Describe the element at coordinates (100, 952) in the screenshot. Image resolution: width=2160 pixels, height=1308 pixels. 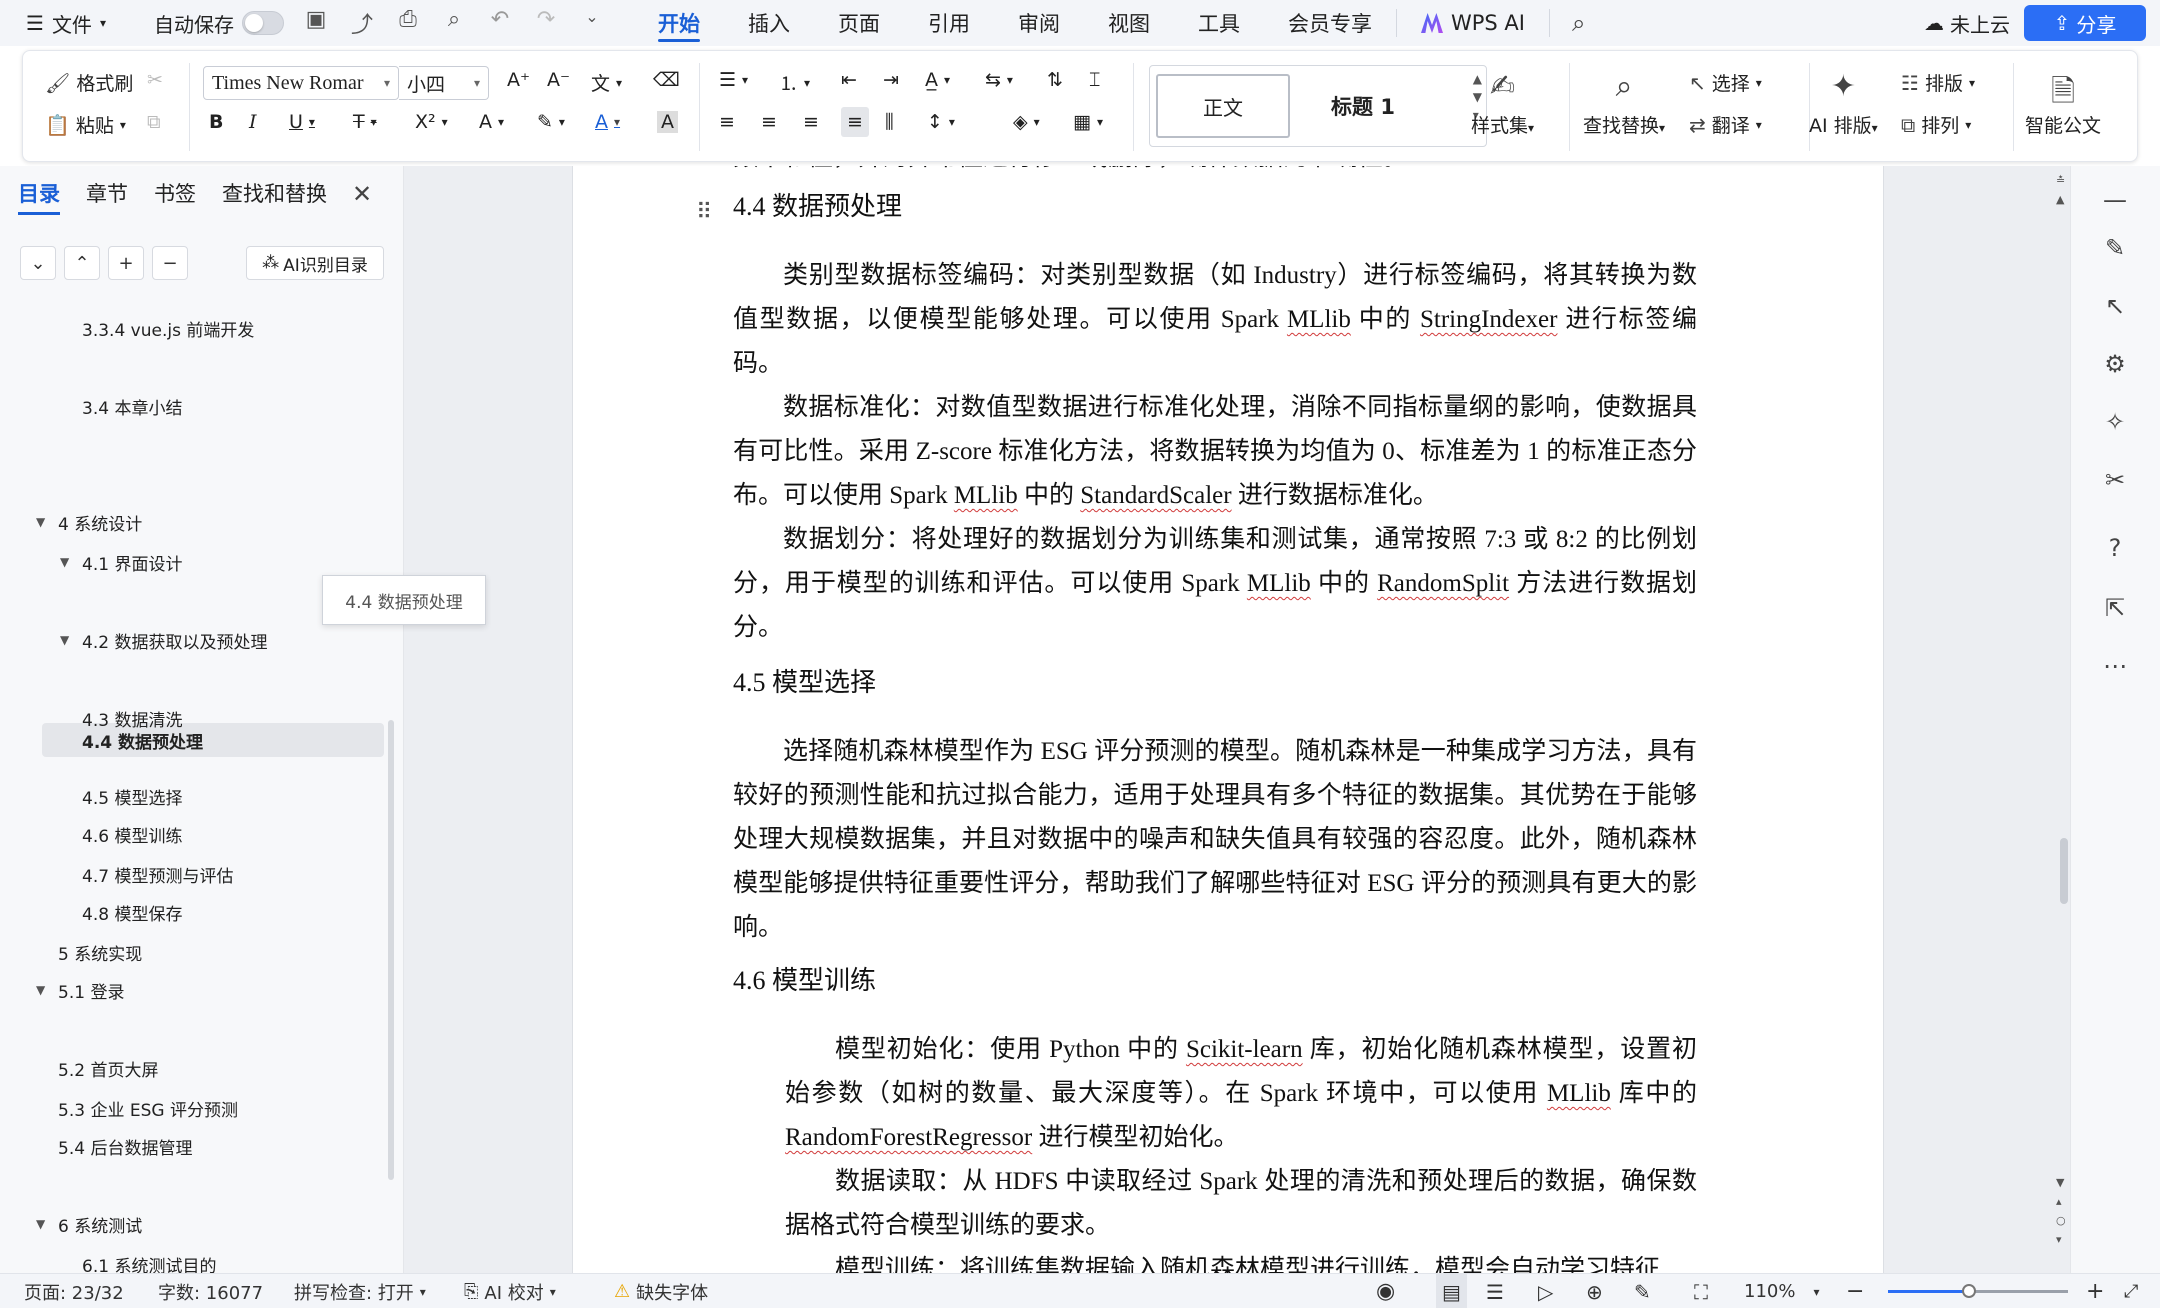
I see `toc-item: 5 系统实现` at that location.